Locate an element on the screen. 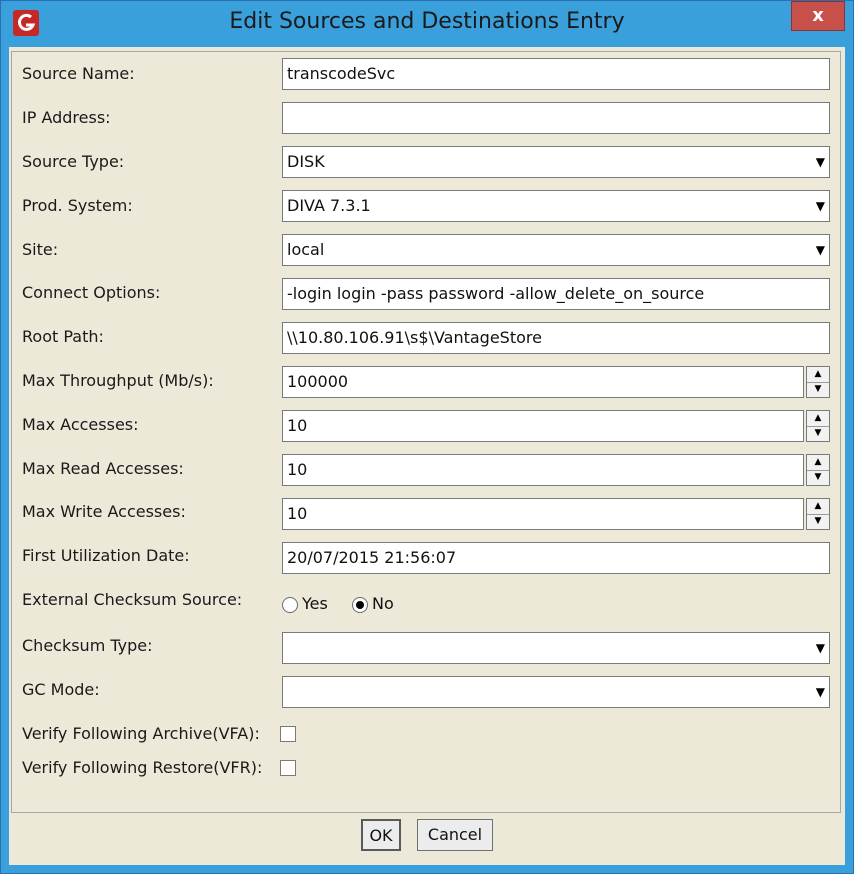  source-type-select: DISK ▼ is located at coordinates (556, 162).